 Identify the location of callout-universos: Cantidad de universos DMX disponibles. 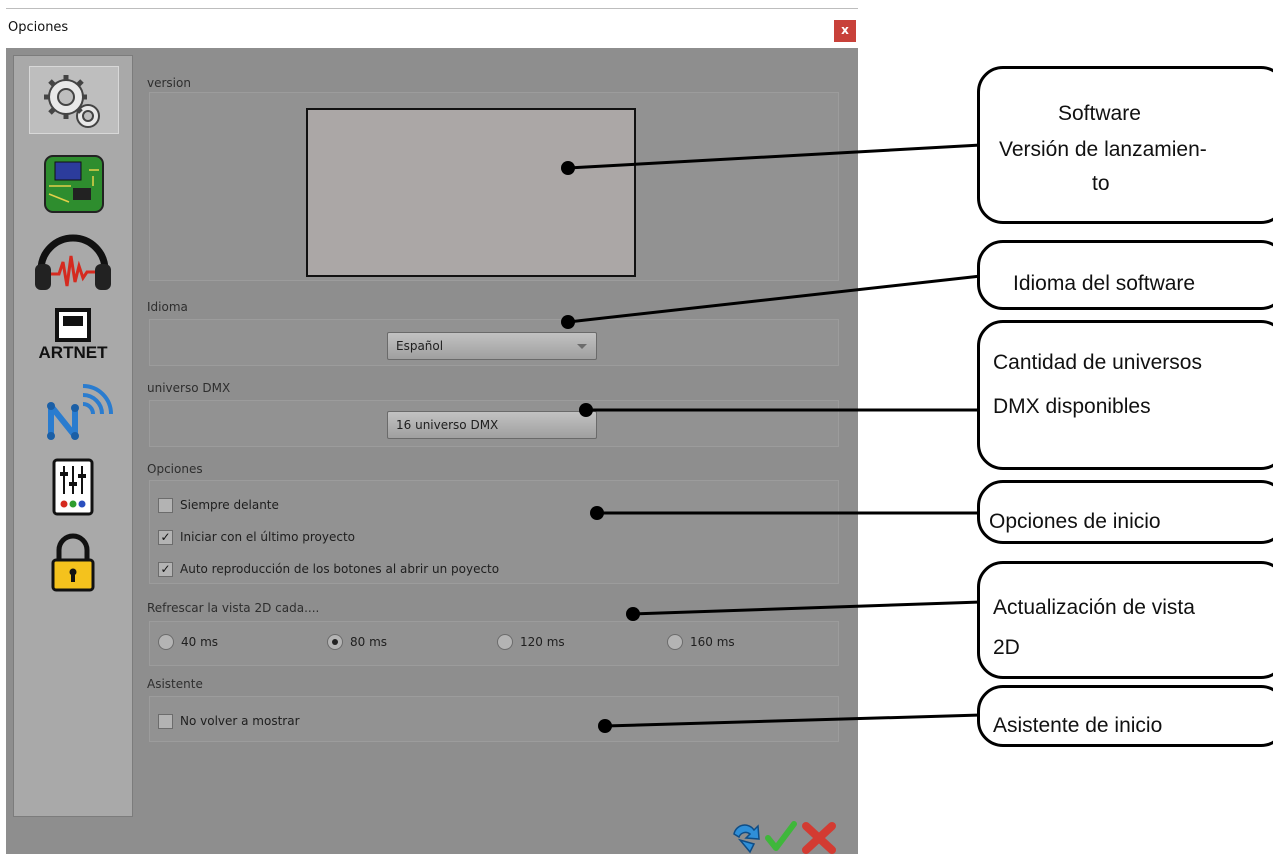
(1125, 395).